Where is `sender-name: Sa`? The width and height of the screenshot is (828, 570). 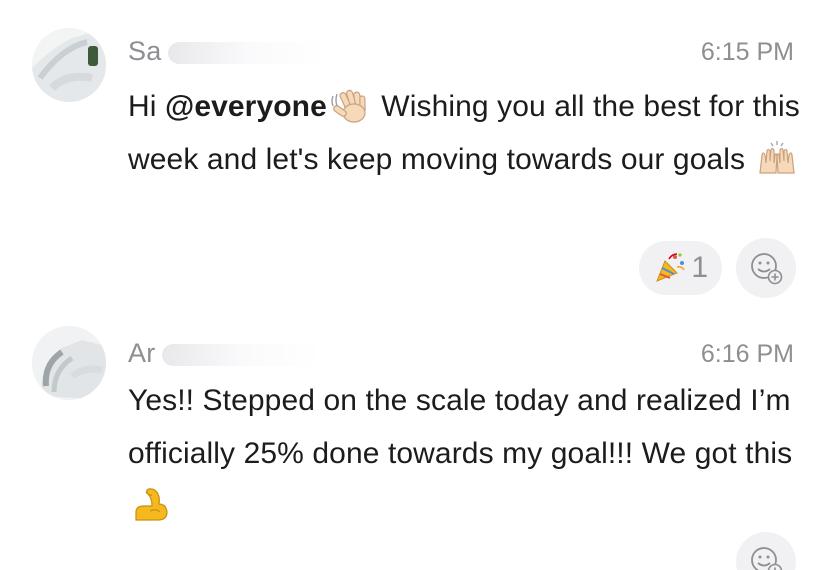 sender-name: Sa is located at coordinates (228, 51).